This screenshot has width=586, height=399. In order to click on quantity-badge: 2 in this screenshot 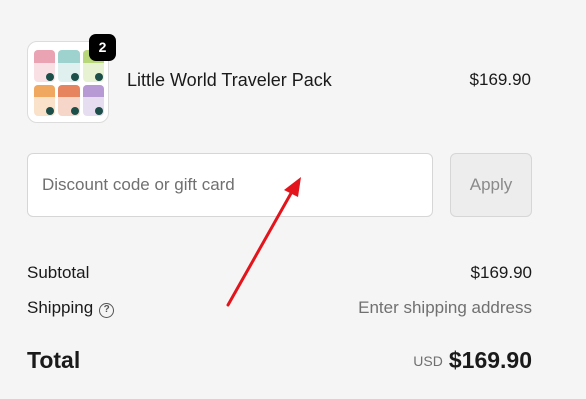, I will do `click(102, 47)`.